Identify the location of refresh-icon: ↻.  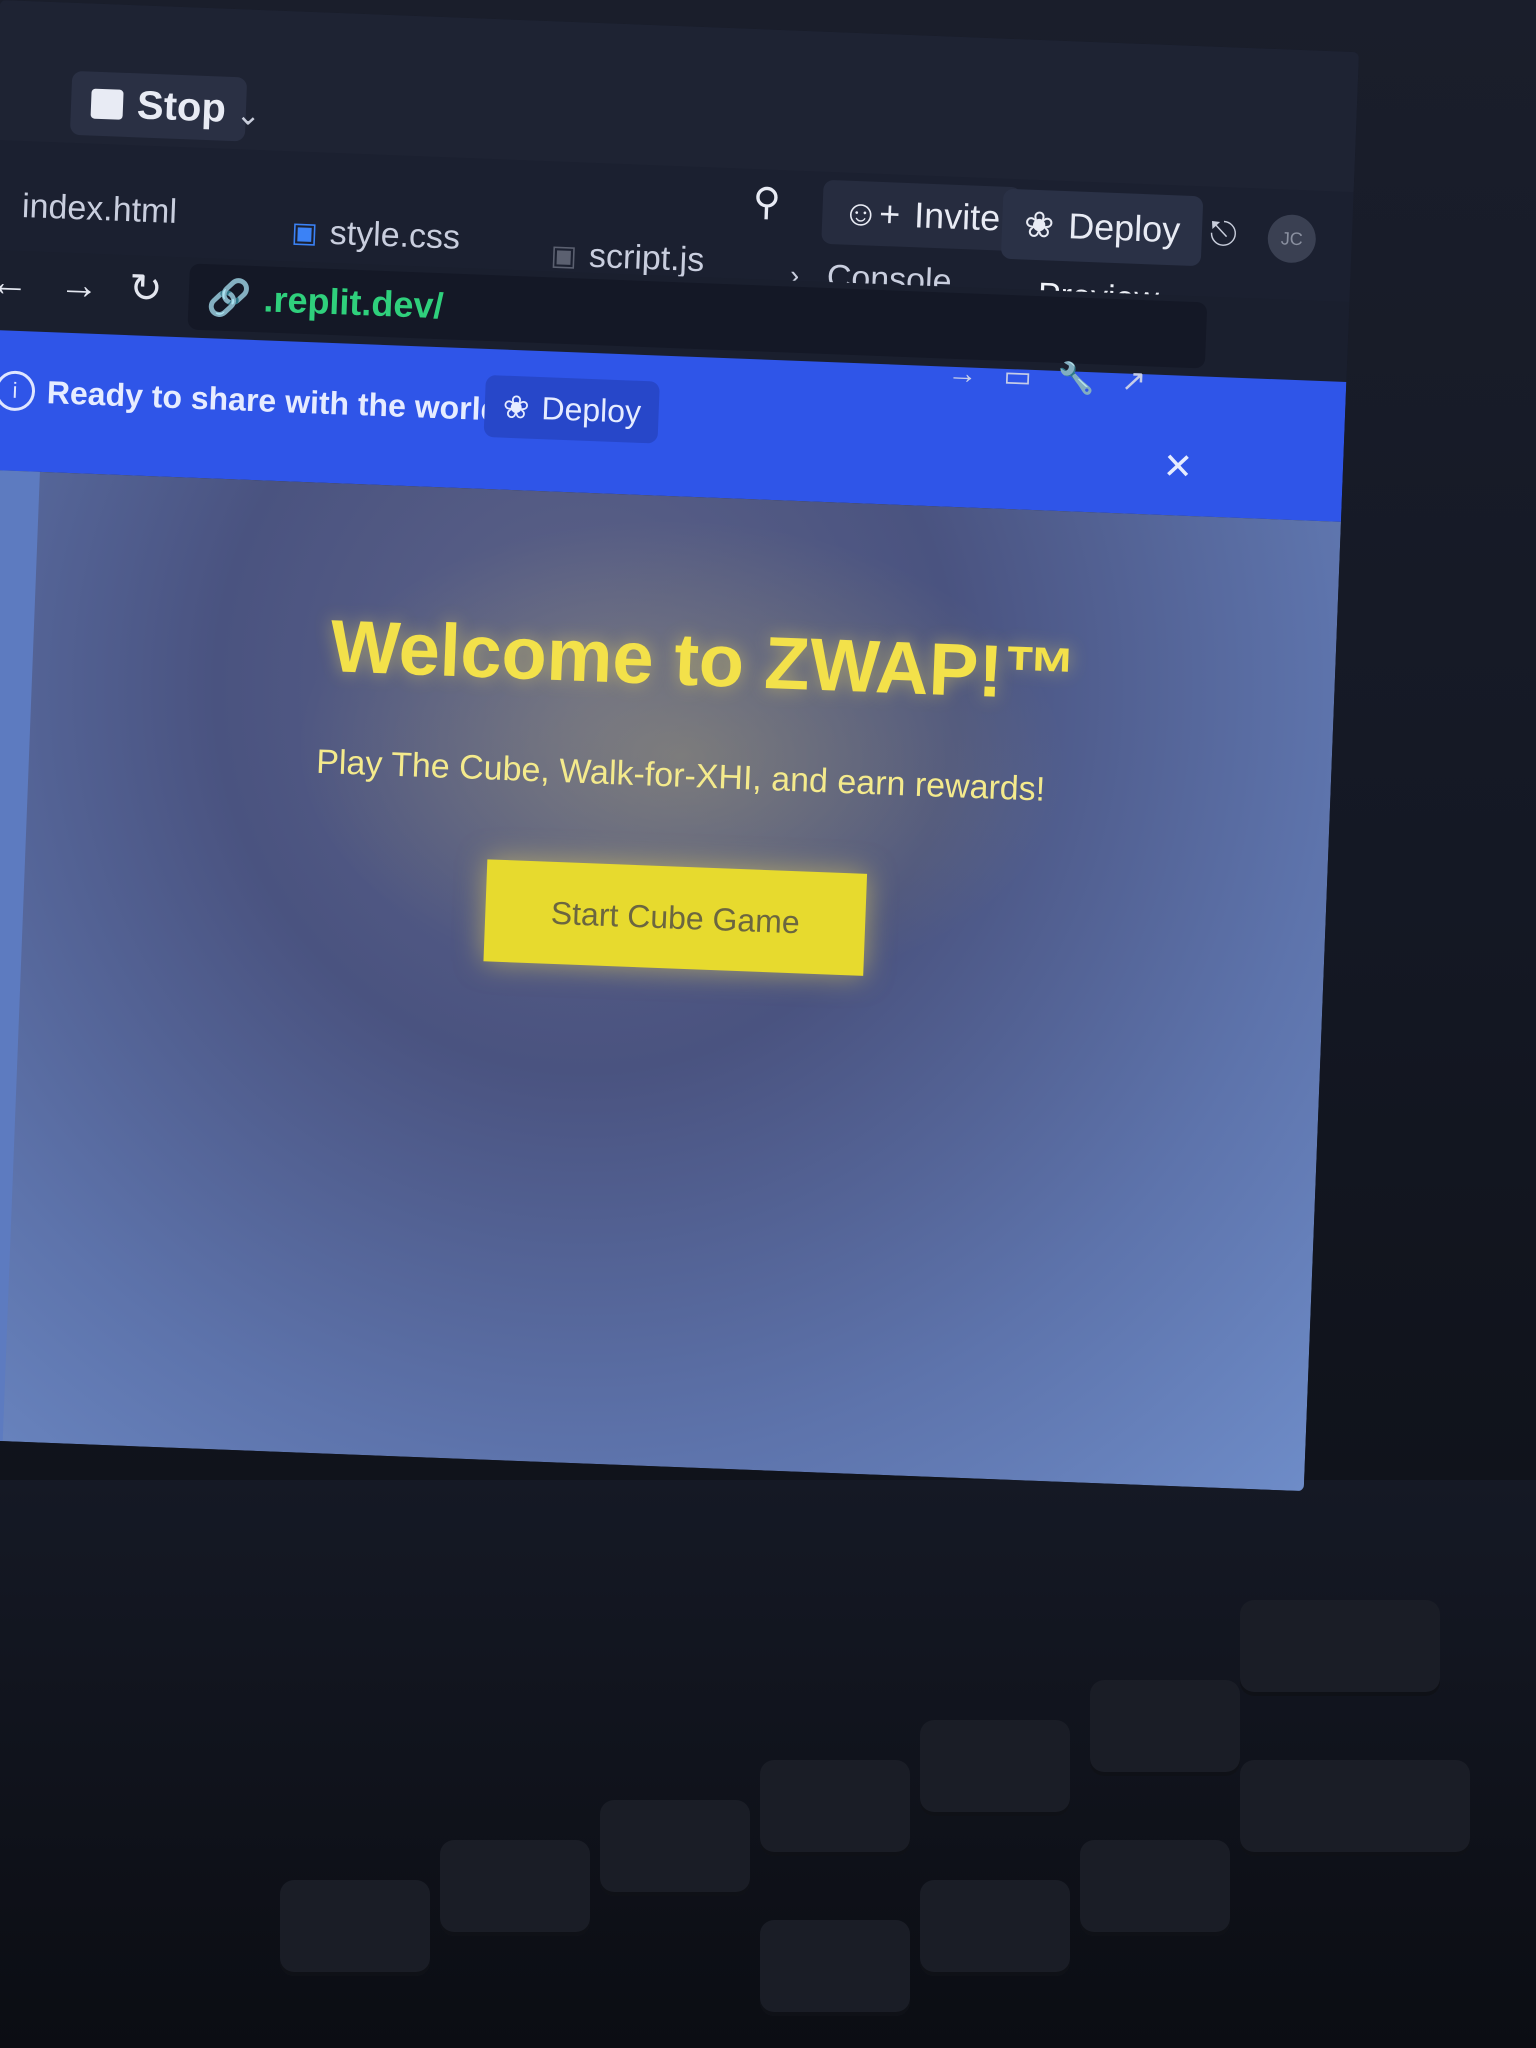
(145, 288).